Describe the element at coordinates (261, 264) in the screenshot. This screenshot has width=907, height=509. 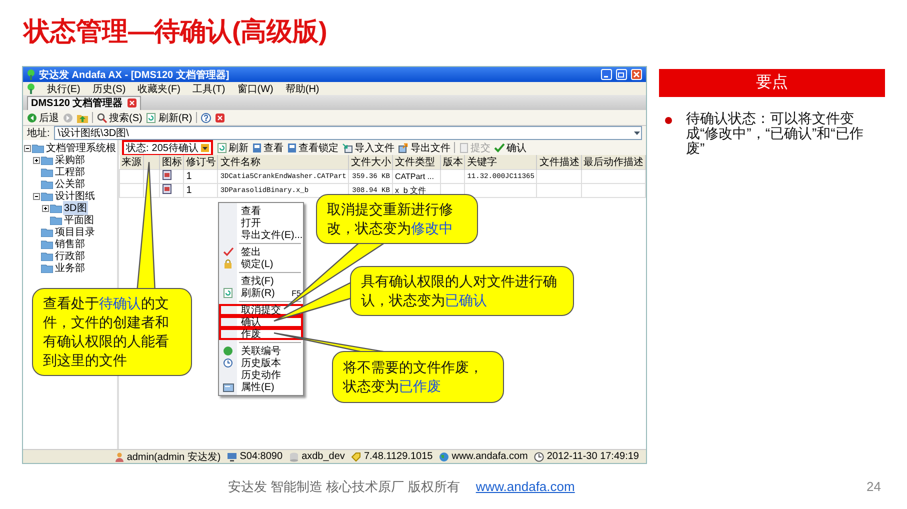
I see `menu-item: 锁定(L)` at that location.